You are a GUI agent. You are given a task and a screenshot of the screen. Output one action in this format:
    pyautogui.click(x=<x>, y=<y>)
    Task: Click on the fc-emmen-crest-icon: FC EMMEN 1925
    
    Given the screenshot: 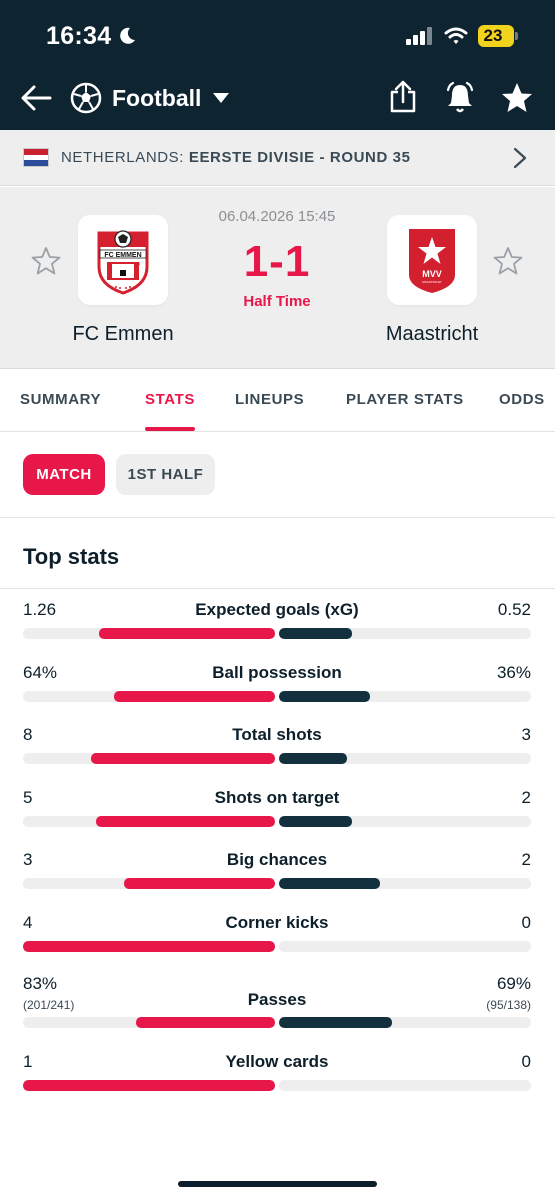 What is the action you would take?
    pyautogui.click(x=123, y=262)
    